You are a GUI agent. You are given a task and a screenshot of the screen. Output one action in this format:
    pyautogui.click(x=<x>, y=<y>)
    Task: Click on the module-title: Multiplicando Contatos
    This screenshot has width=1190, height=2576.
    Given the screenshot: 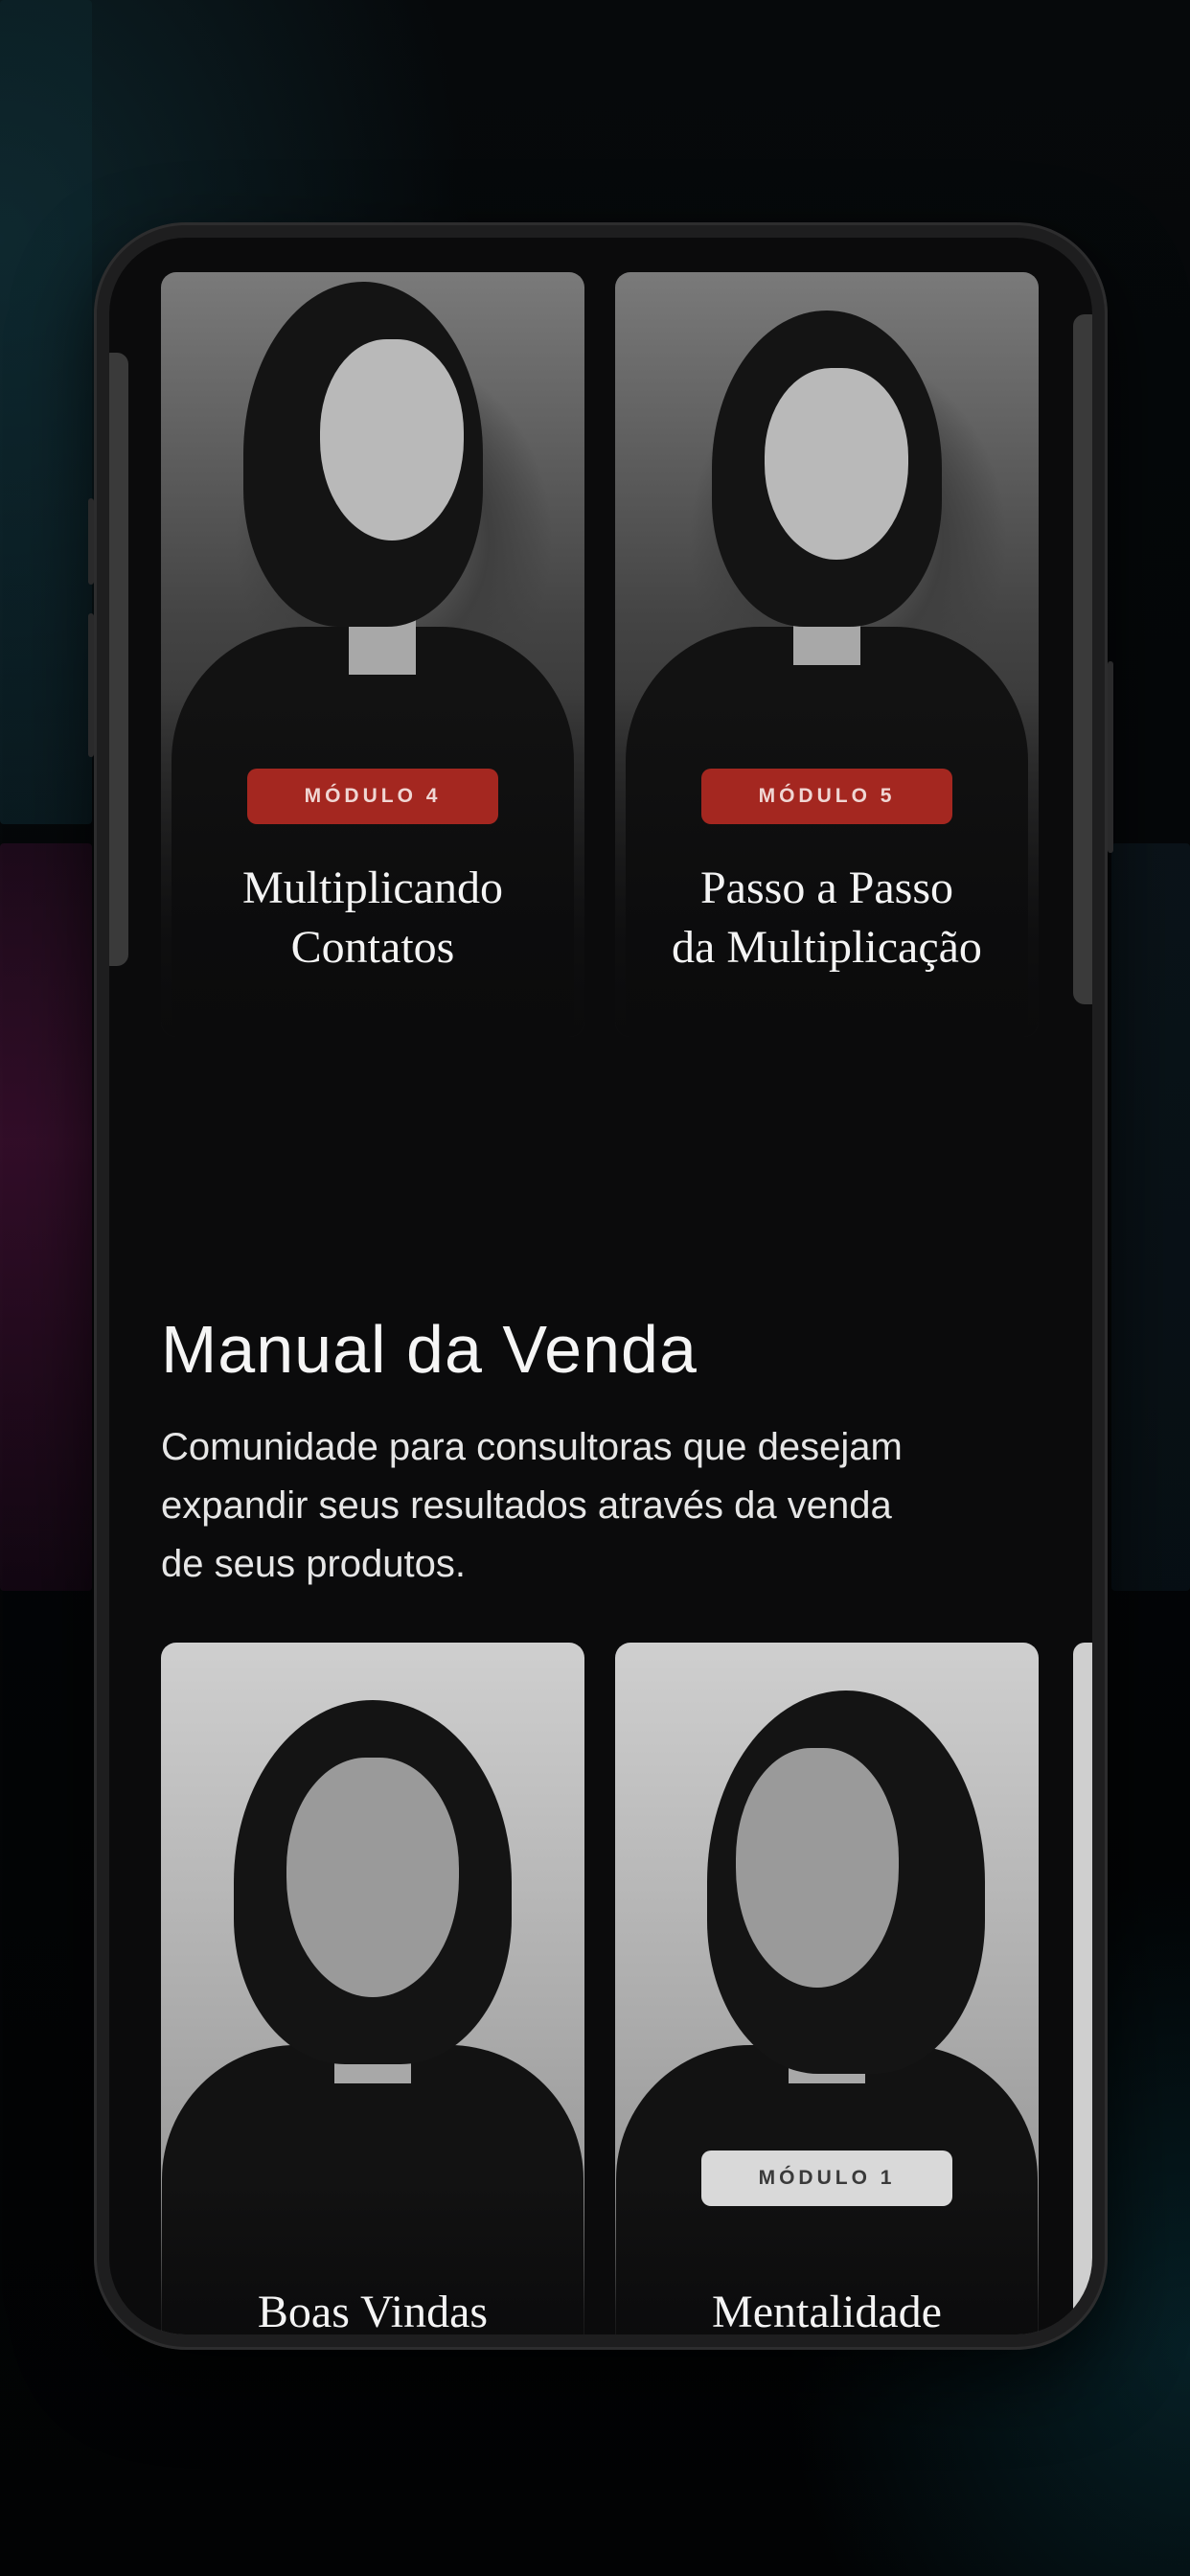 What is the action you would take?
    pyautogui.click(x=373, y=918)
    